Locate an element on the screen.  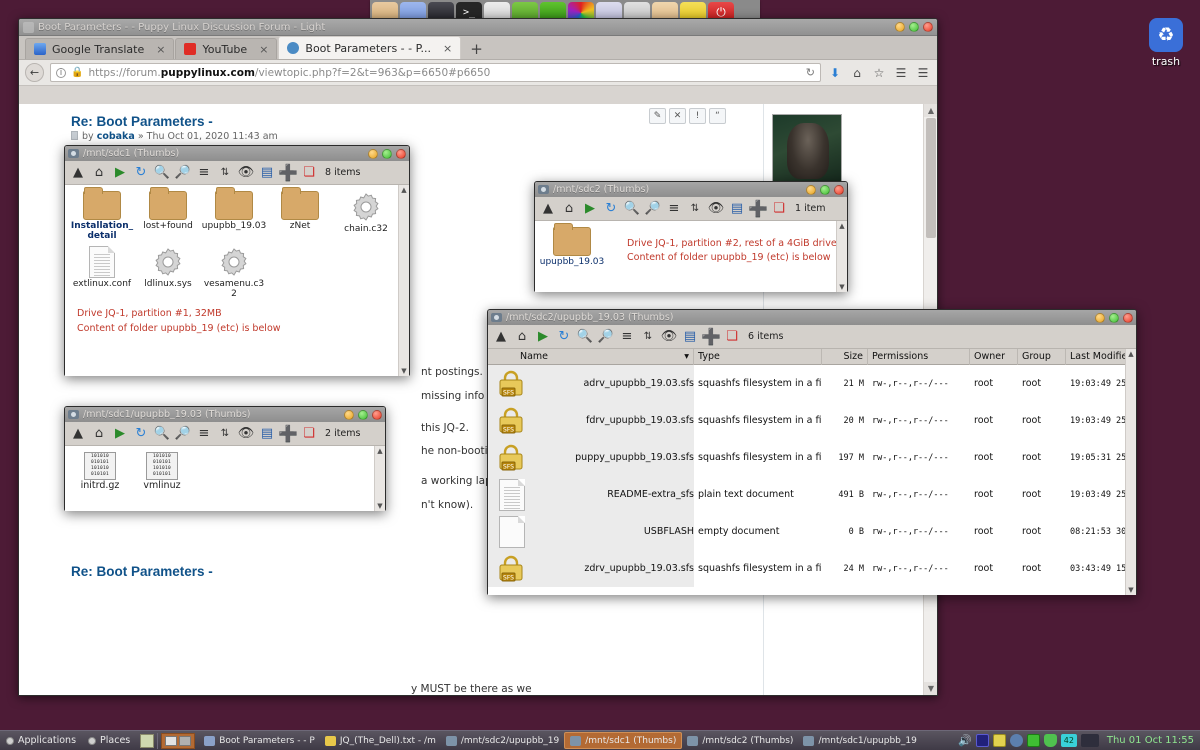
new-tab-button: + is located at coordinates (476, 49).